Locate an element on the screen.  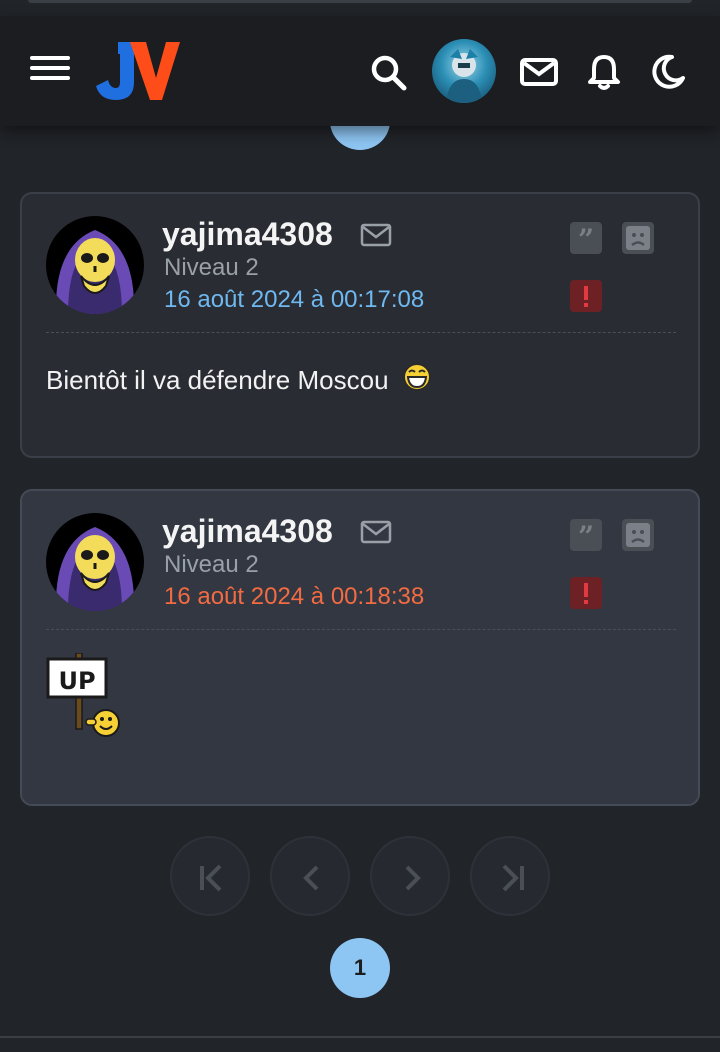
up-sign-sticker: UP is located at coordinates (83, 695).